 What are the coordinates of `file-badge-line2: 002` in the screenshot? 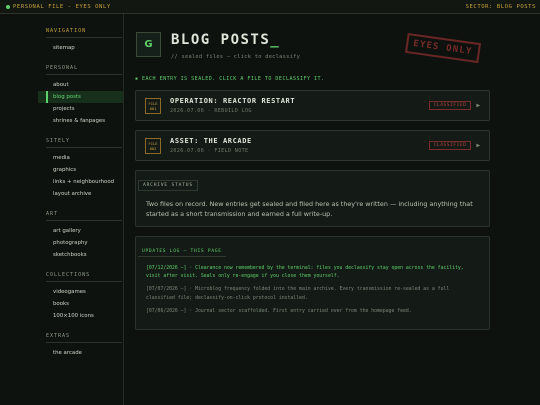 It's located at (153, 148).